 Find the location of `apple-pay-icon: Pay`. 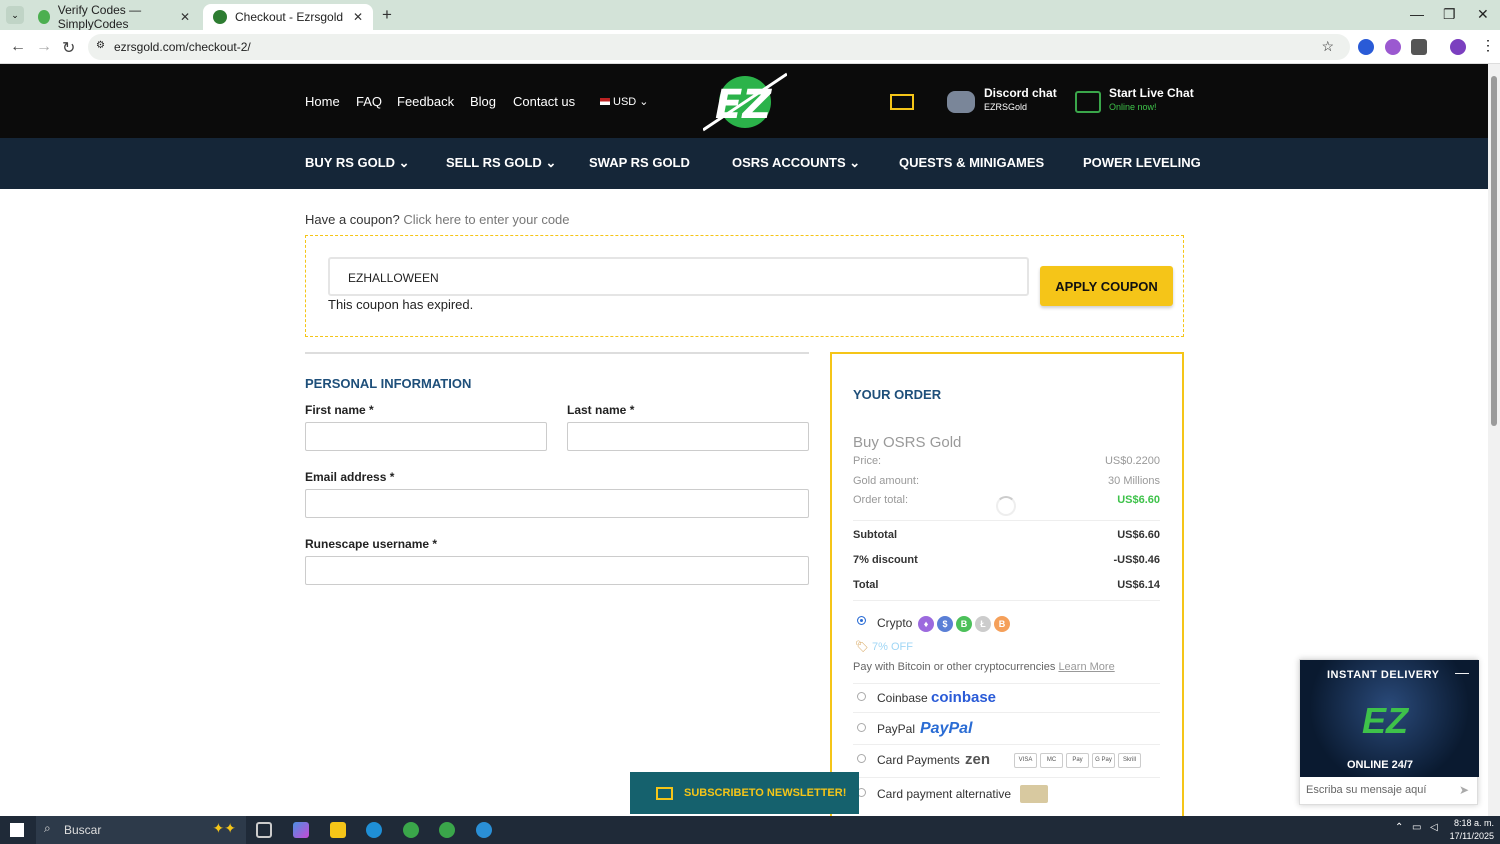

apple-pay-icon: Pay is located at coordinates (1077, 760).